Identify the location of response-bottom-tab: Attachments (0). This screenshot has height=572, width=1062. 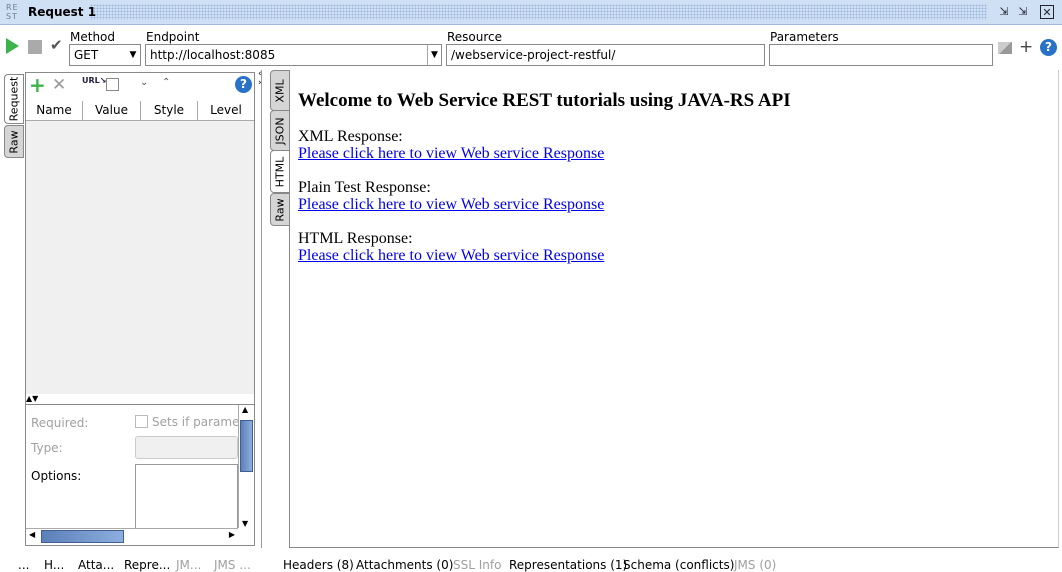
(404, 565).